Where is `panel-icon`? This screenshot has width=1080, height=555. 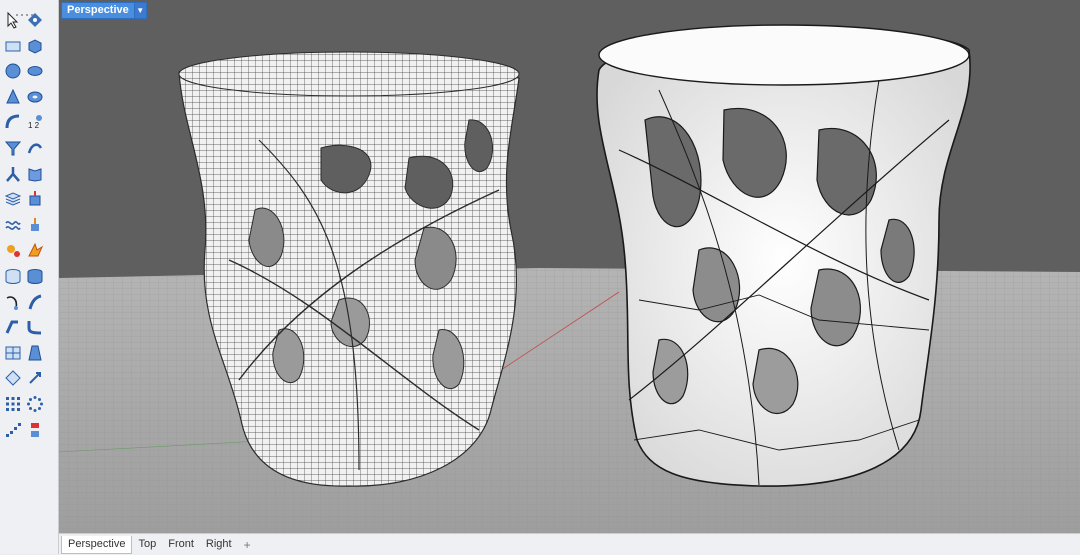 panel-icon is located at coordinates (13, 353).